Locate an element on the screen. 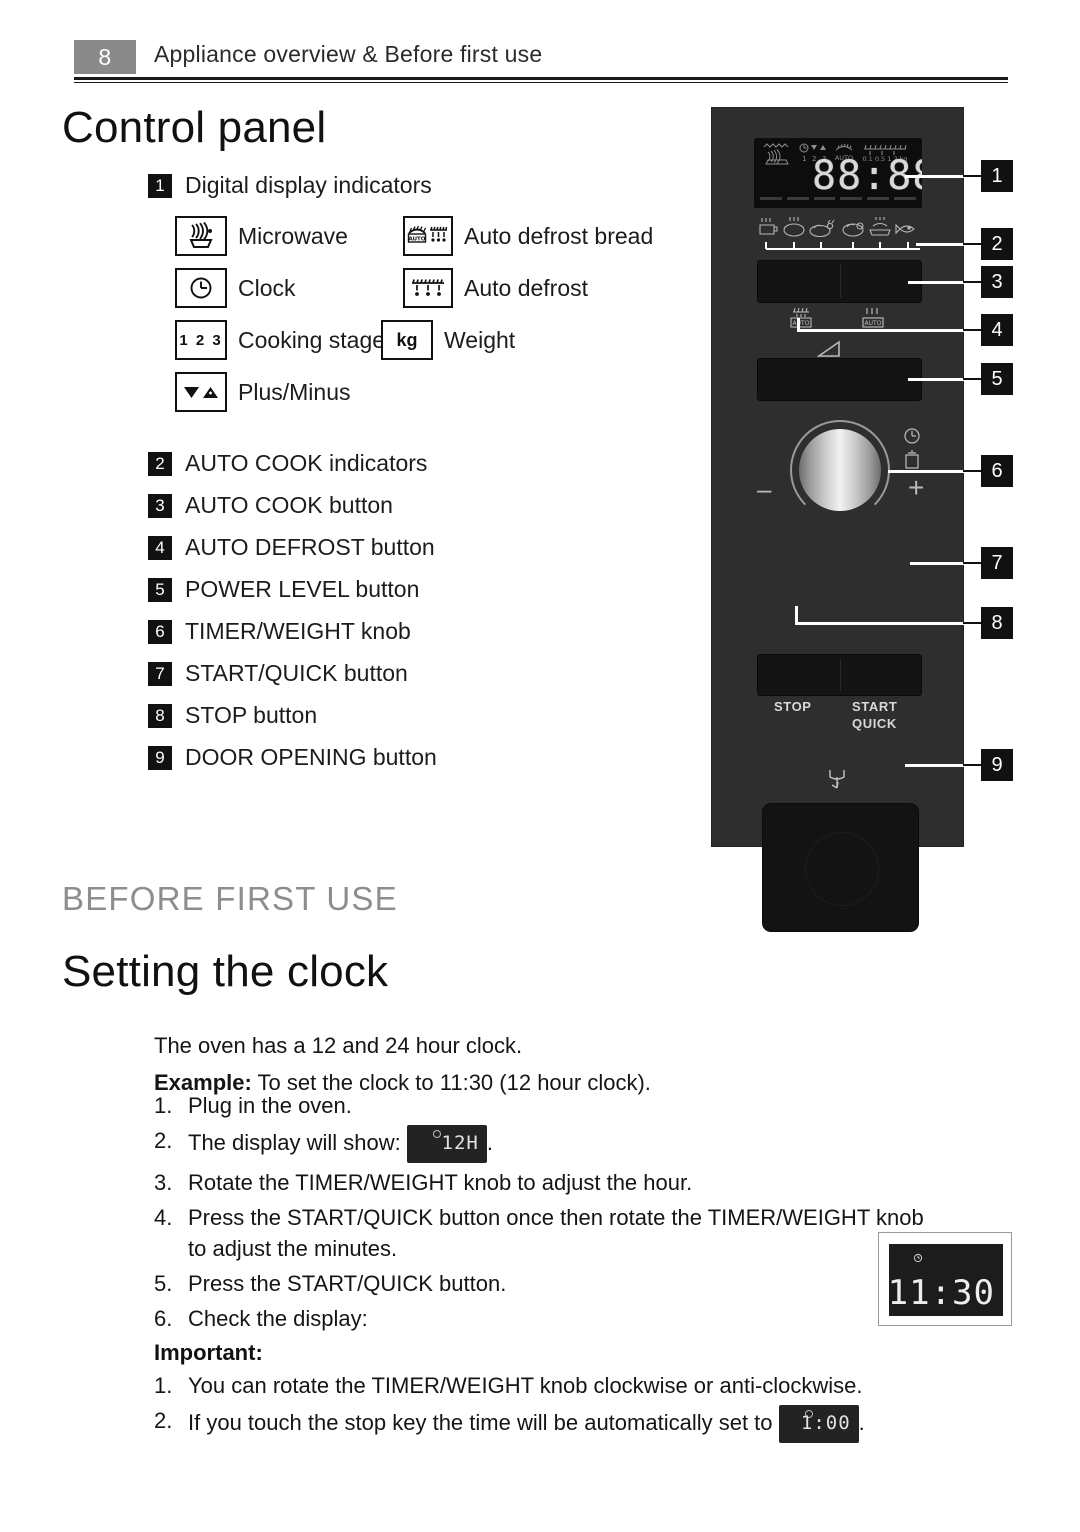 Image resolution: width=1080 pixels, height=1532 pixels. legend-item-auto-defrost: Auto defrost is located at coordinates (495, 288).